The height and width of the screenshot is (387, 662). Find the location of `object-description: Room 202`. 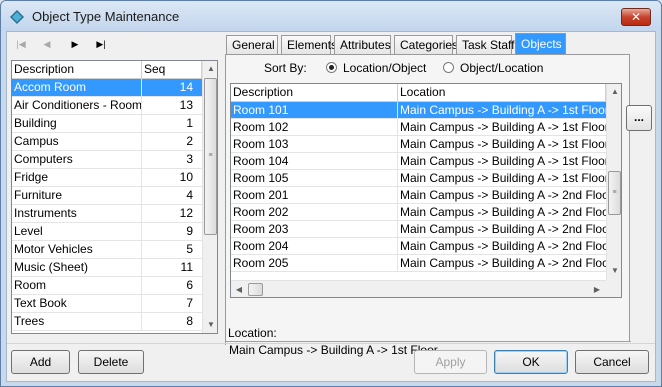

object-description: Room 202 is located at coordinates (314, 212).